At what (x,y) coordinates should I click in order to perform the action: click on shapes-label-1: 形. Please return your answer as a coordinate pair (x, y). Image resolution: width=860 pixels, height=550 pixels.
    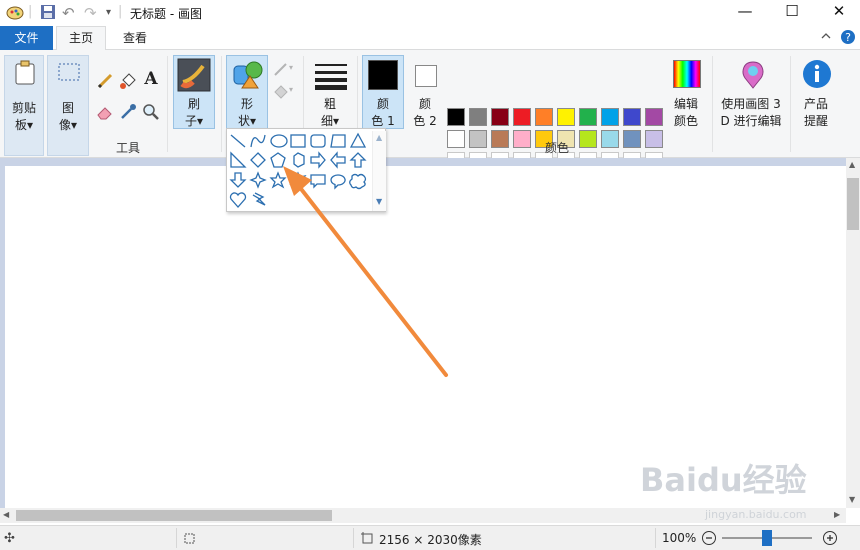
    Looking at the image, I should click on (246, 104).